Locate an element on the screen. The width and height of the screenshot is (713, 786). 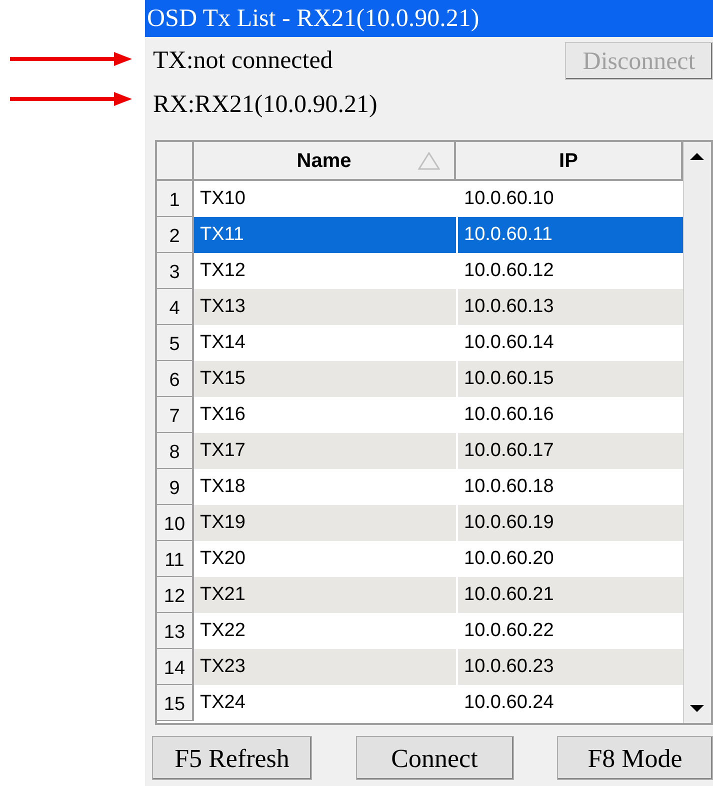
table-cell: TX13 is located at coordinates (325, 307).